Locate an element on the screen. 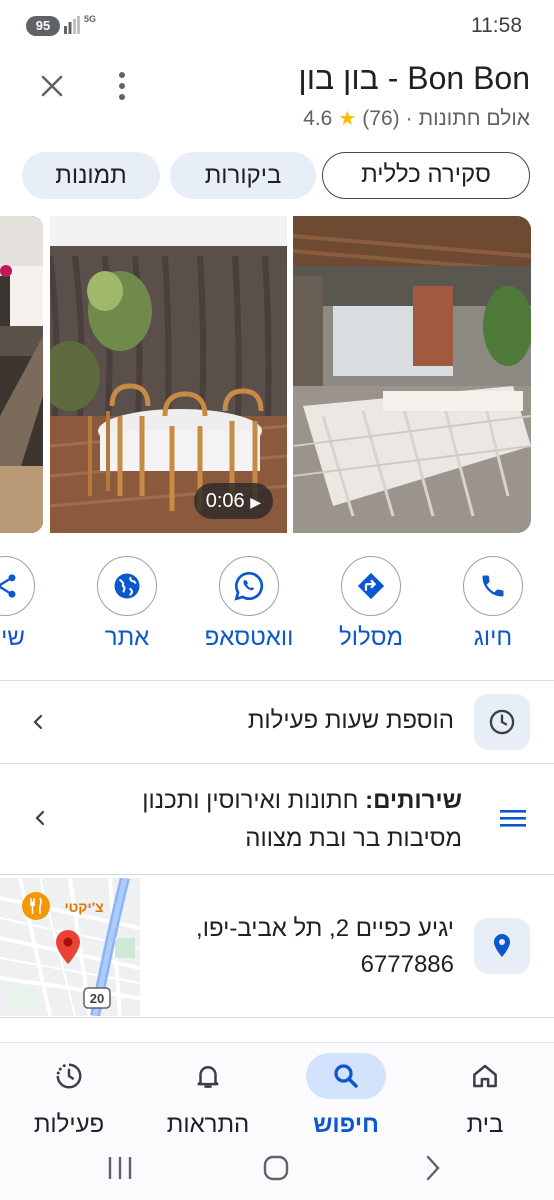 Image resolution: width=554 pixels, height=1200 pixels. route-number-label: 20 is located at coordinates (97, 998).